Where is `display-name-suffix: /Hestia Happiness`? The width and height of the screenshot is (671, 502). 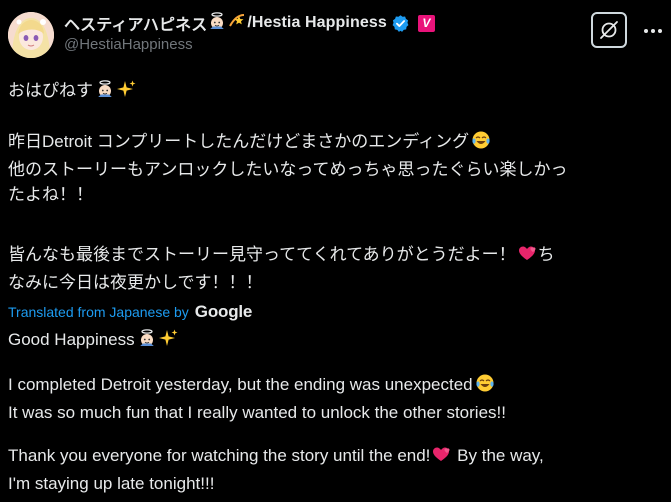
display-name-suffix: /Hestia Happiness is located at coordinates (317, 23).